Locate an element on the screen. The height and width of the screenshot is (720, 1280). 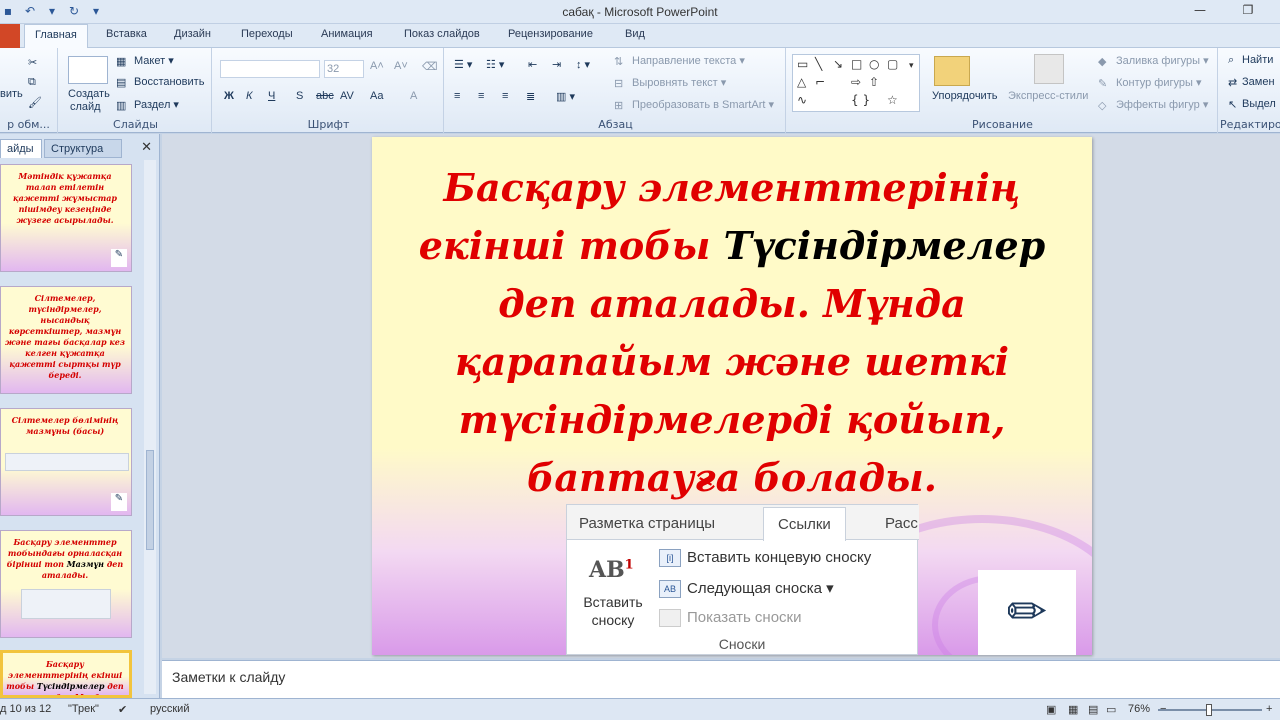
notes-pane: Заметки к слайду is located at coordinates (721, 679).